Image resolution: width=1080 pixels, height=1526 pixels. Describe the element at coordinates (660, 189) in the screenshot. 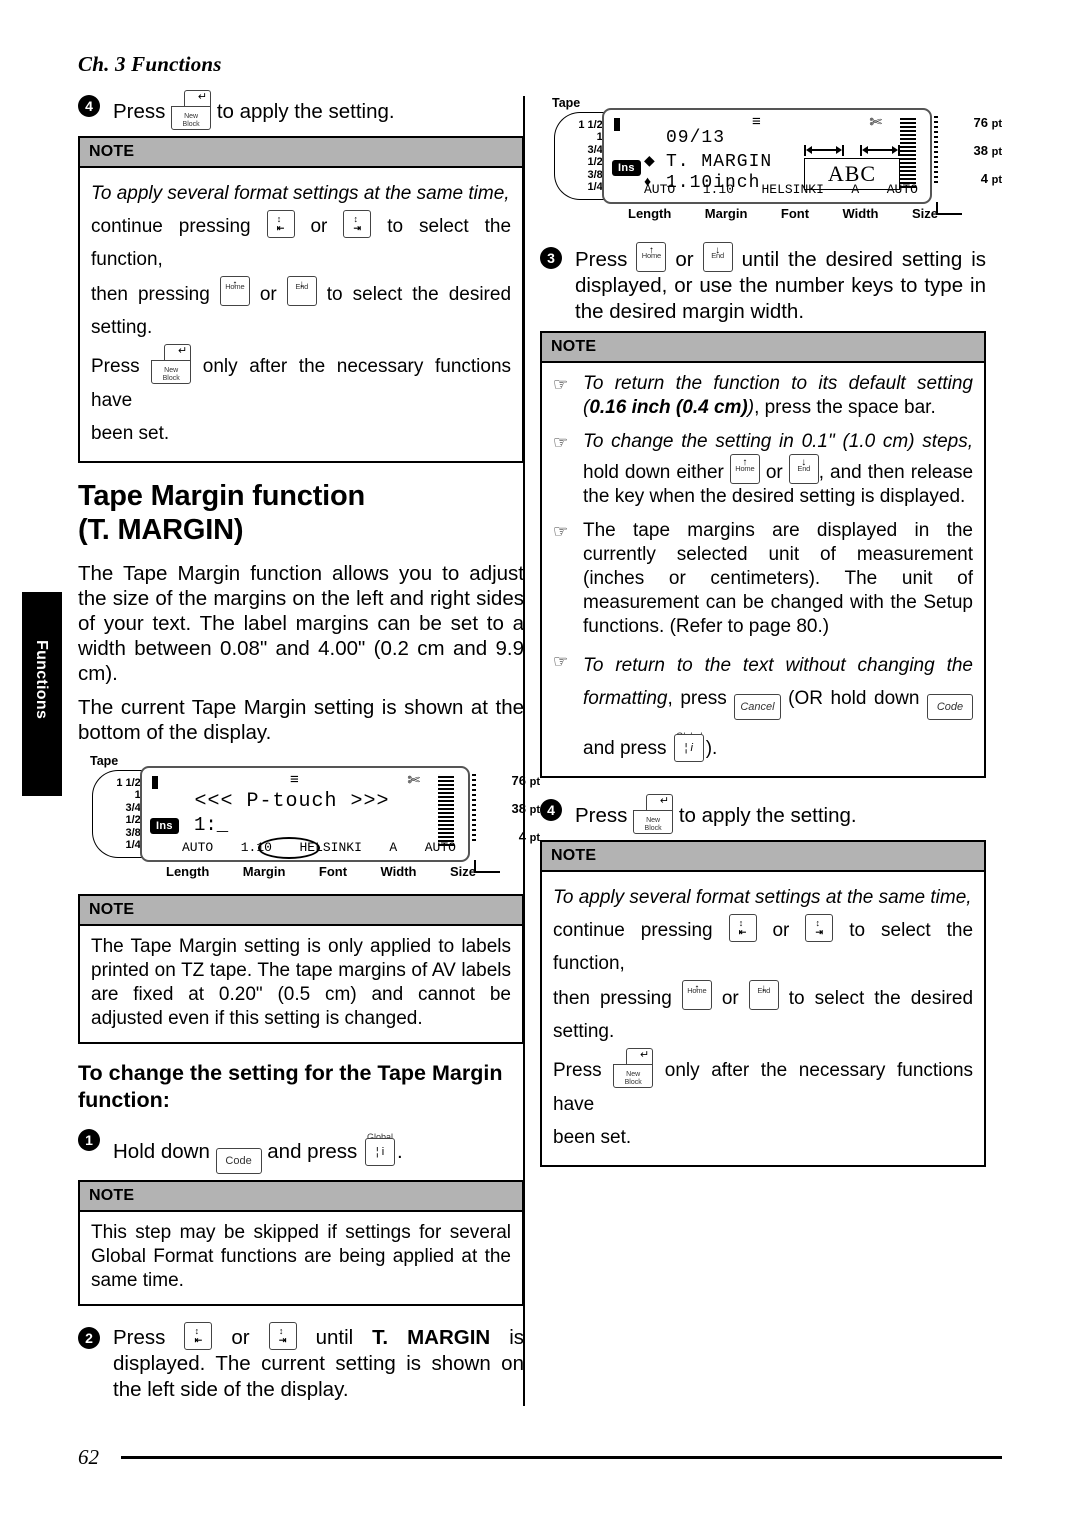

I see `status-length: AUTO` at that location.